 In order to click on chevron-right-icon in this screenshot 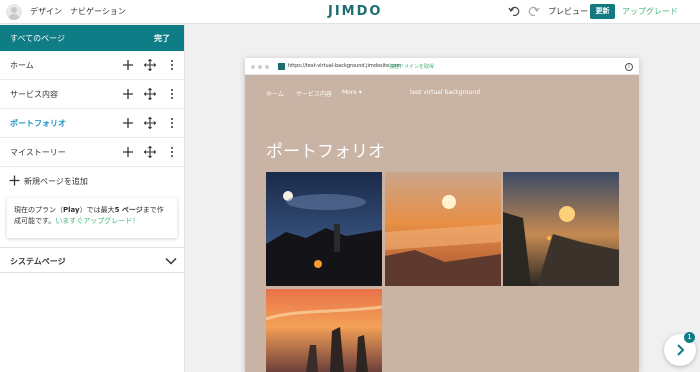, I will do `click(681, 350)`.